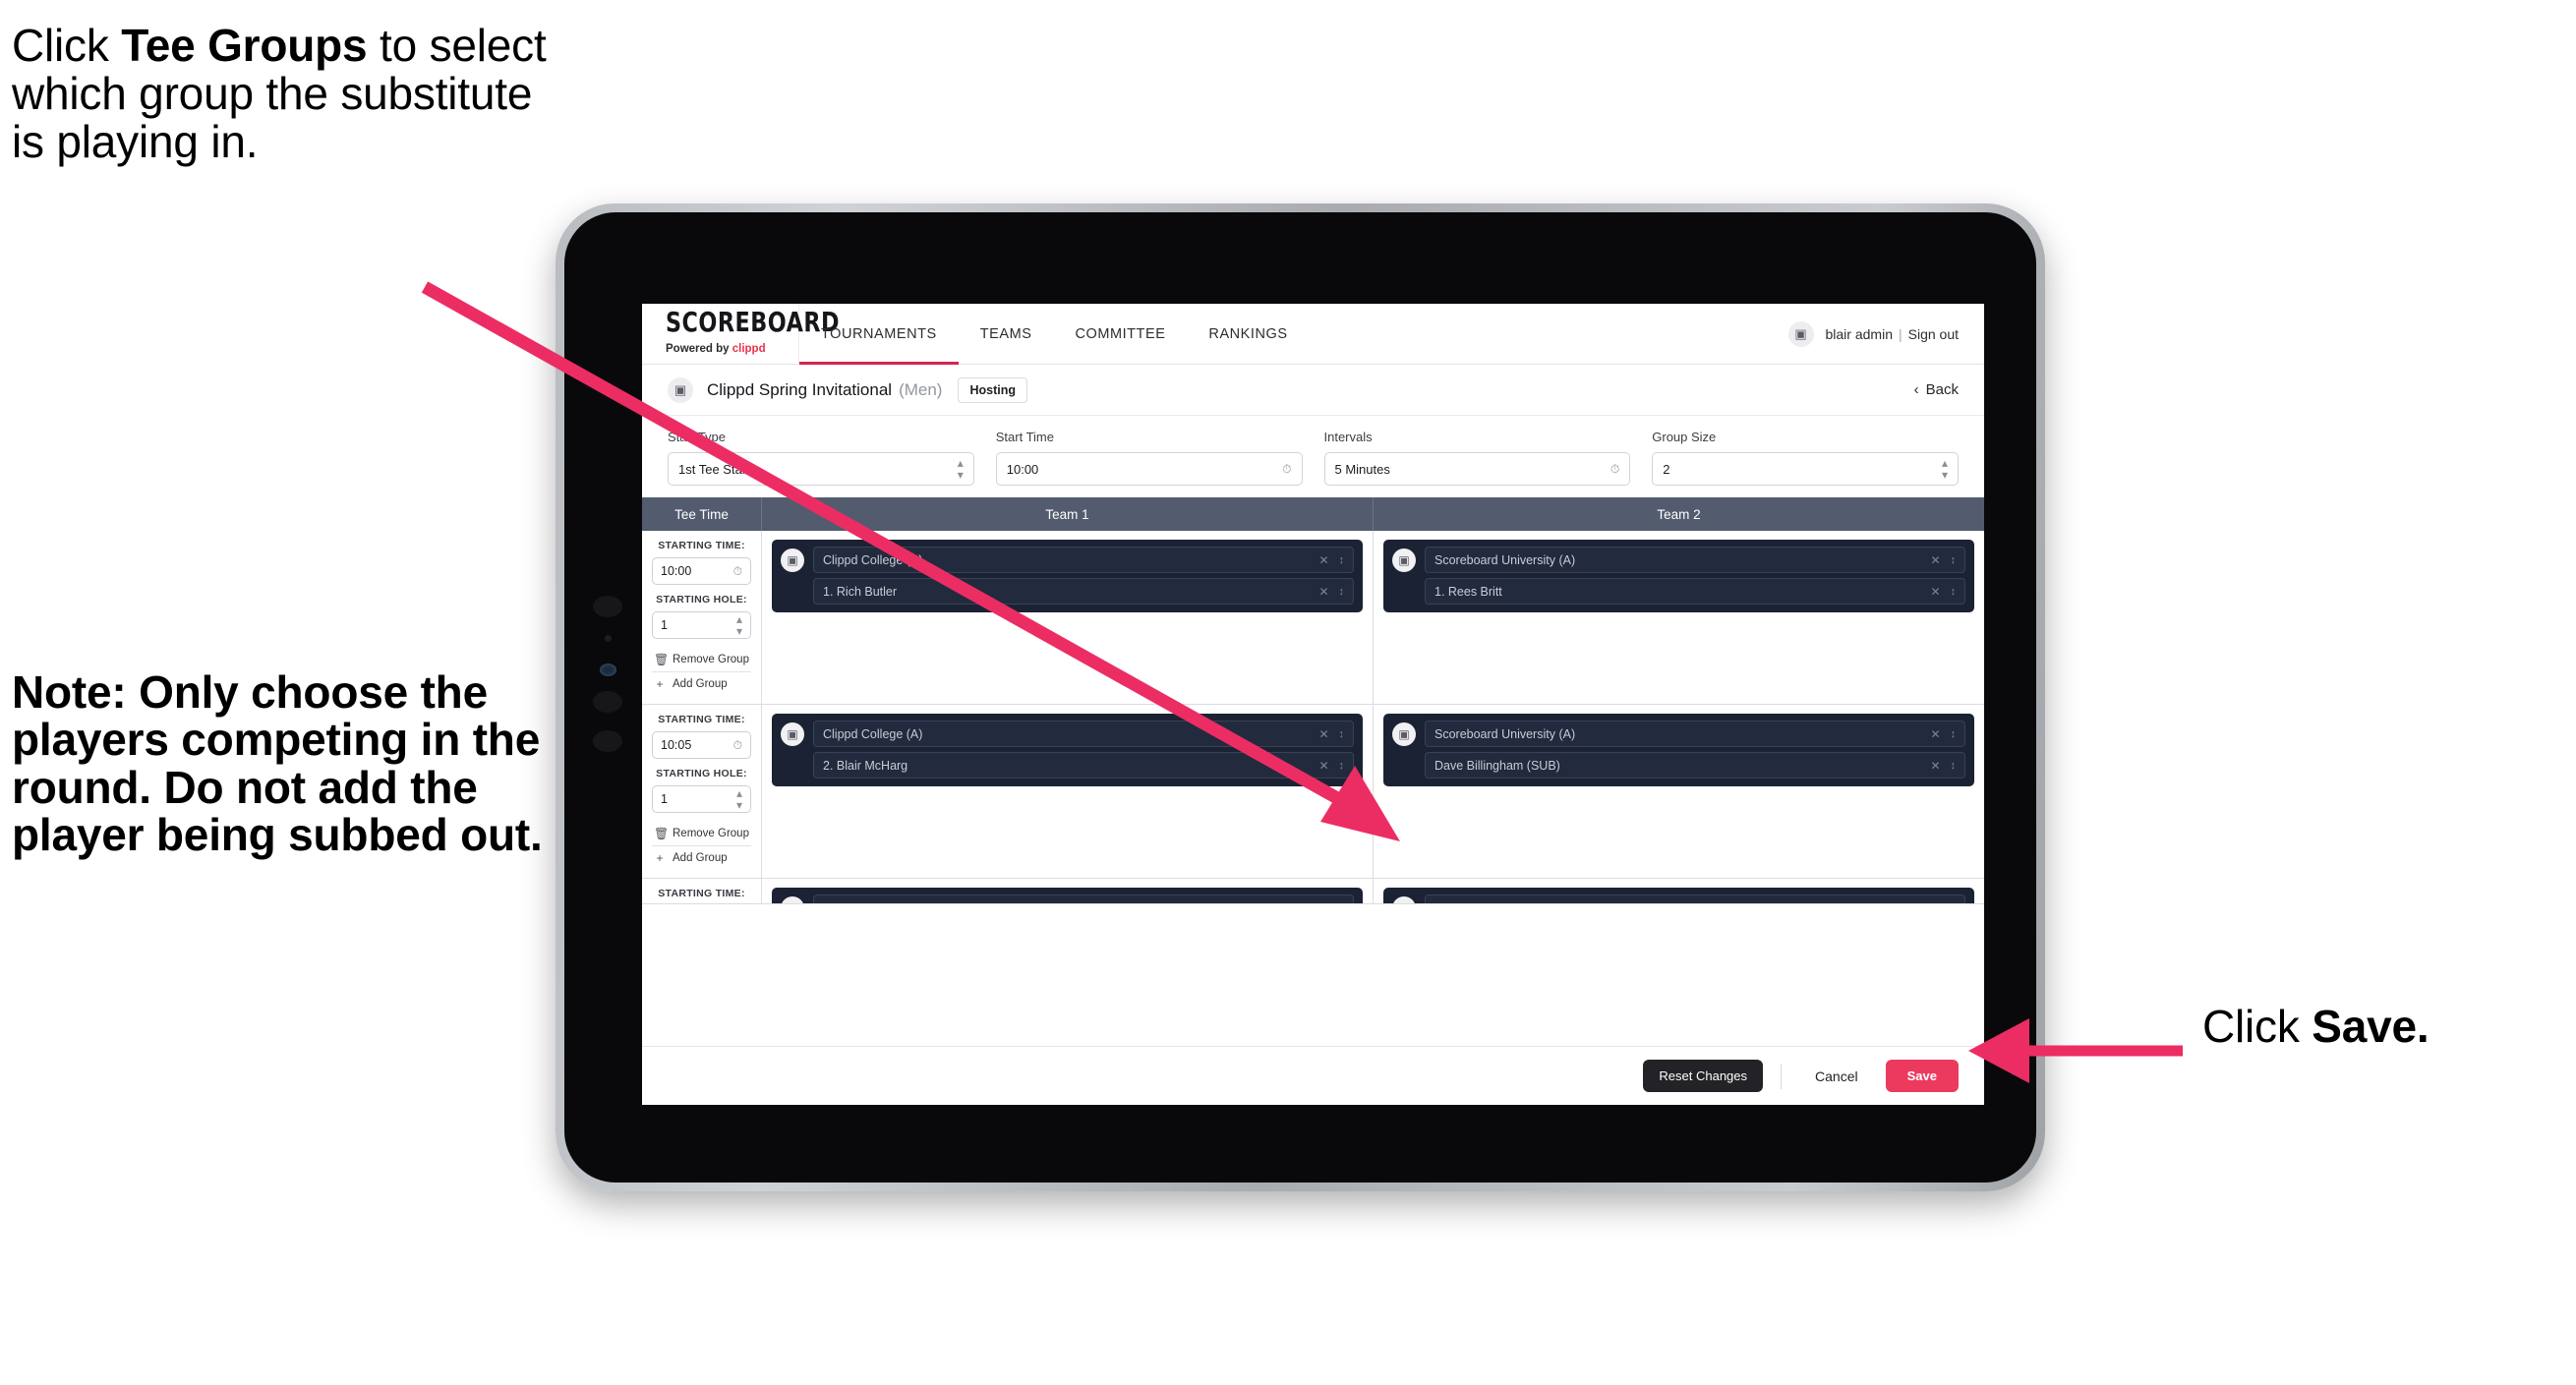 The width and height of the screenshot is (2576, 1385). What do you see at coordinates (1695, 591) in the screenshot?
I see `player-entry-row: 1. Rees Britt ✕ ↕` at bounding box center [1695, 591].